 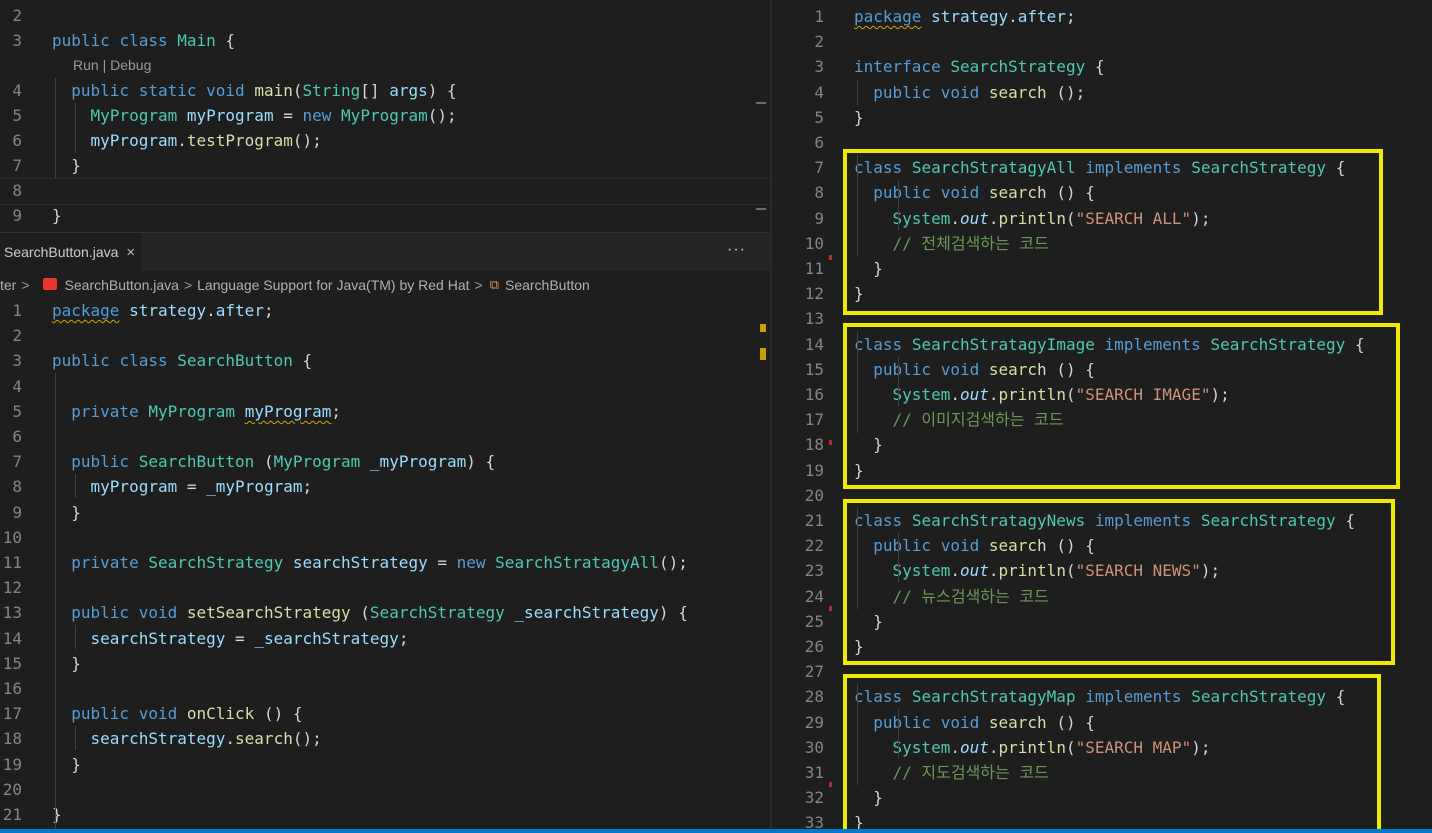 I want to click on code-text: public class SearchButton {, so click(x=182, y=361).